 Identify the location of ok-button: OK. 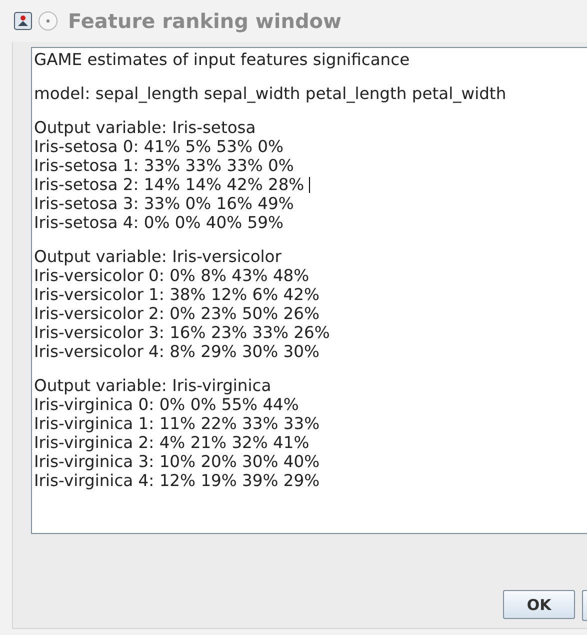
(539, 604).